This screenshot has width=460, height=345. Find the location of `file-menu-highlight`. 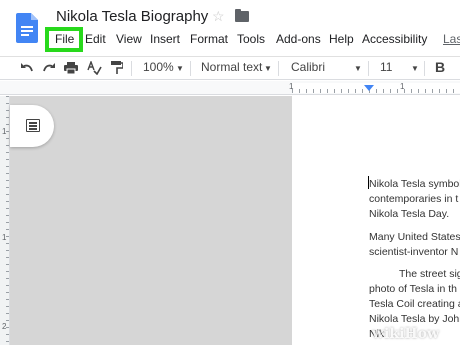

file-menu-highlight is located at coordinates (64, 39).